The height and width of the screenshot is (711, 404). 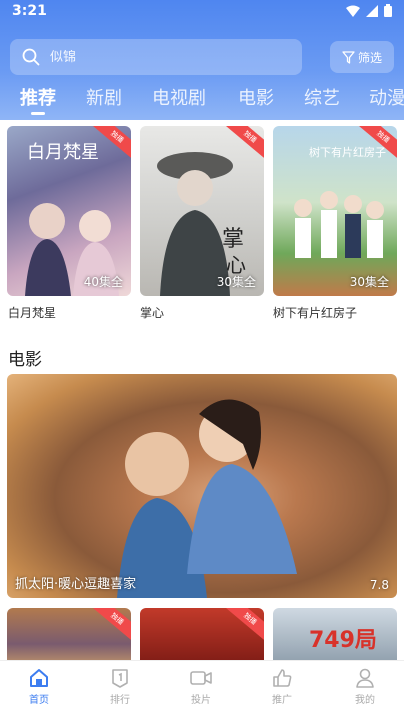 I want to click on signal-icon, so click(x=372, y=10).